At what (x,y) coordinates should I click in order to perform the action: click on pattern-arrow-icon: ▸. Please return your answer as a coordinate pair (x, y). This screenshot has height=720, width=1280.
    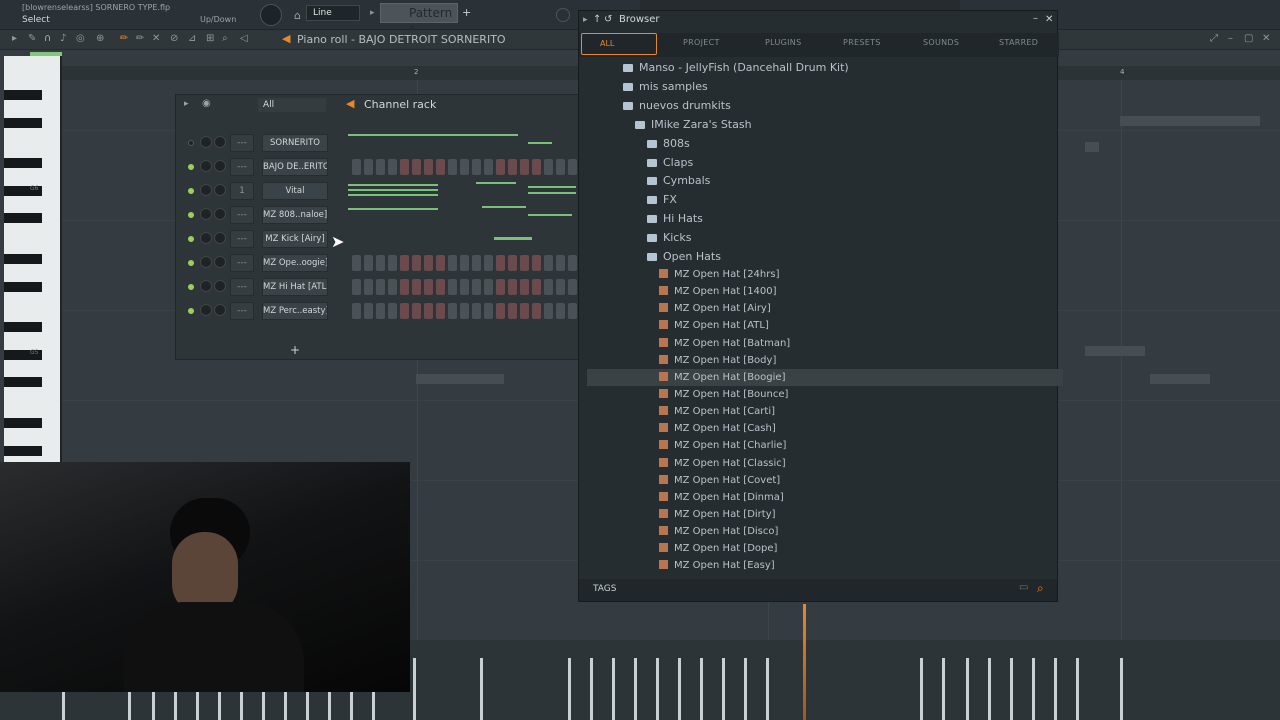
    Looking at the image, I should click on (372, 13).